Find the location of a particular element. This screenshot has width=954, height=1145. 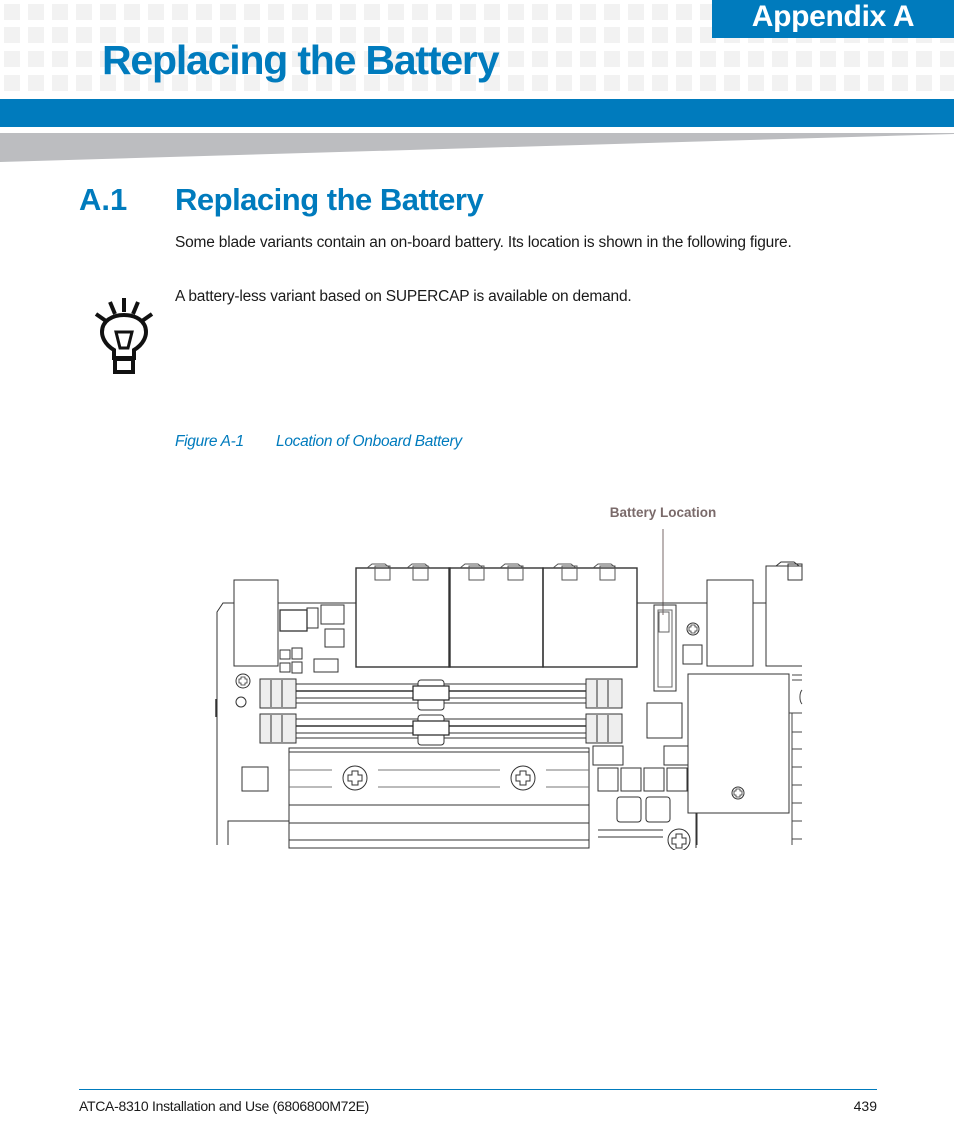

lightbulb-icon is located at coordinates (124, 336).